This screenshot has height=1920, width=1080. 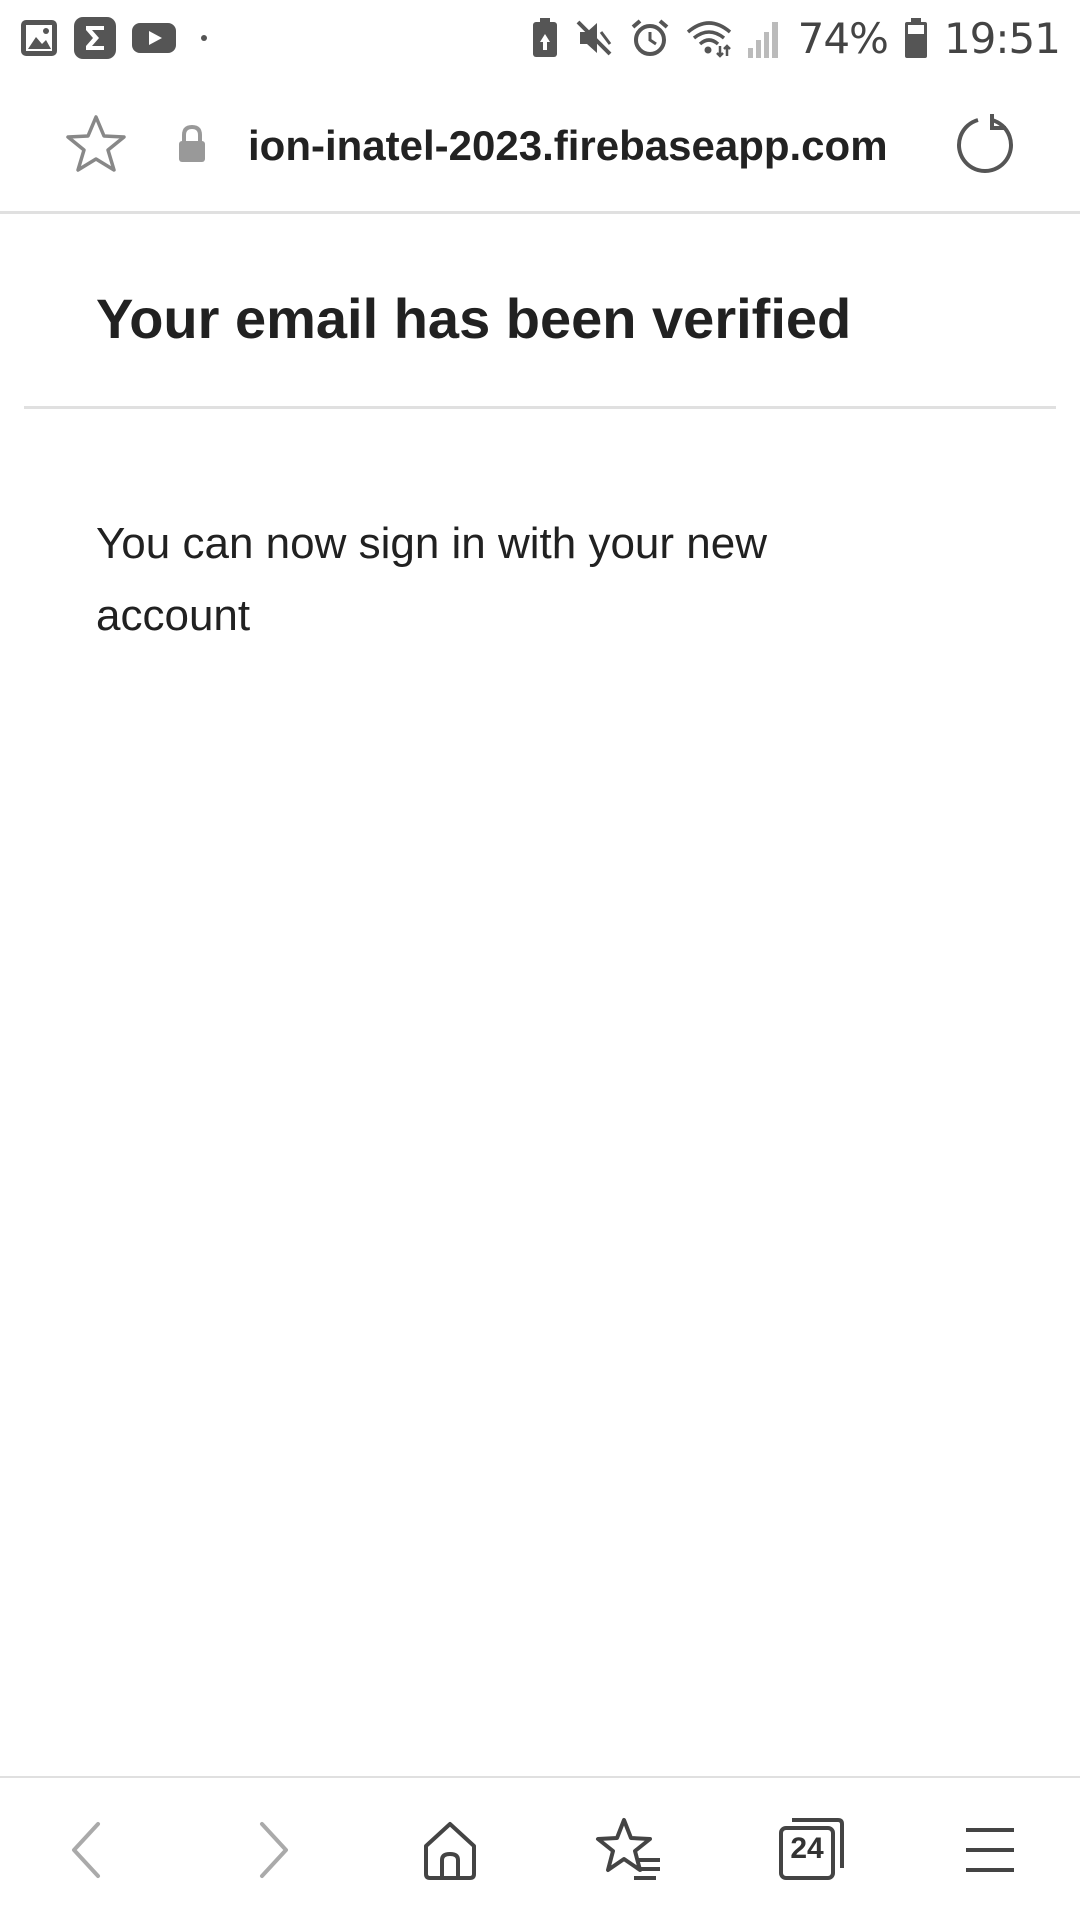 I want to click on url-text: ion-inatel-2023.firebaseapp.com, so click(x=568, y=145).